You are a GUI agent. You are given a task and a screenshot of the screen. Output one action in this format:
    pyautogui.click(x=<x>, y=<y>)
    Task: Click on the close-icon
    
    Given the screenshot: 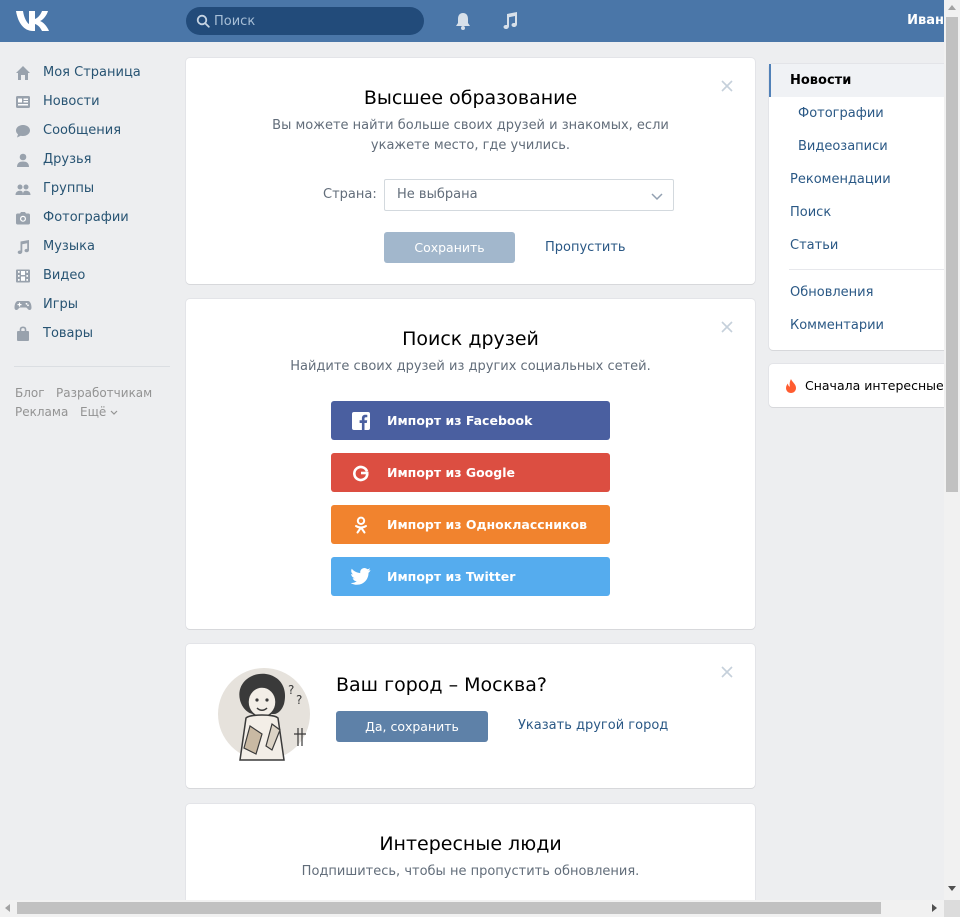 What is the action you would take?
    pyautogui.click(x=727, y=672)
    